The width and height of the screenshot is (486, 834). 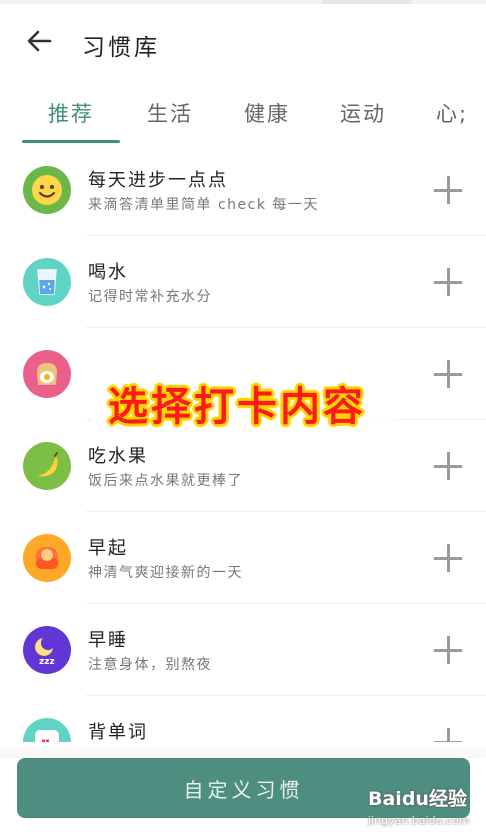 I want to click on habit-name: 吃水果, so click(x=118, y=456).